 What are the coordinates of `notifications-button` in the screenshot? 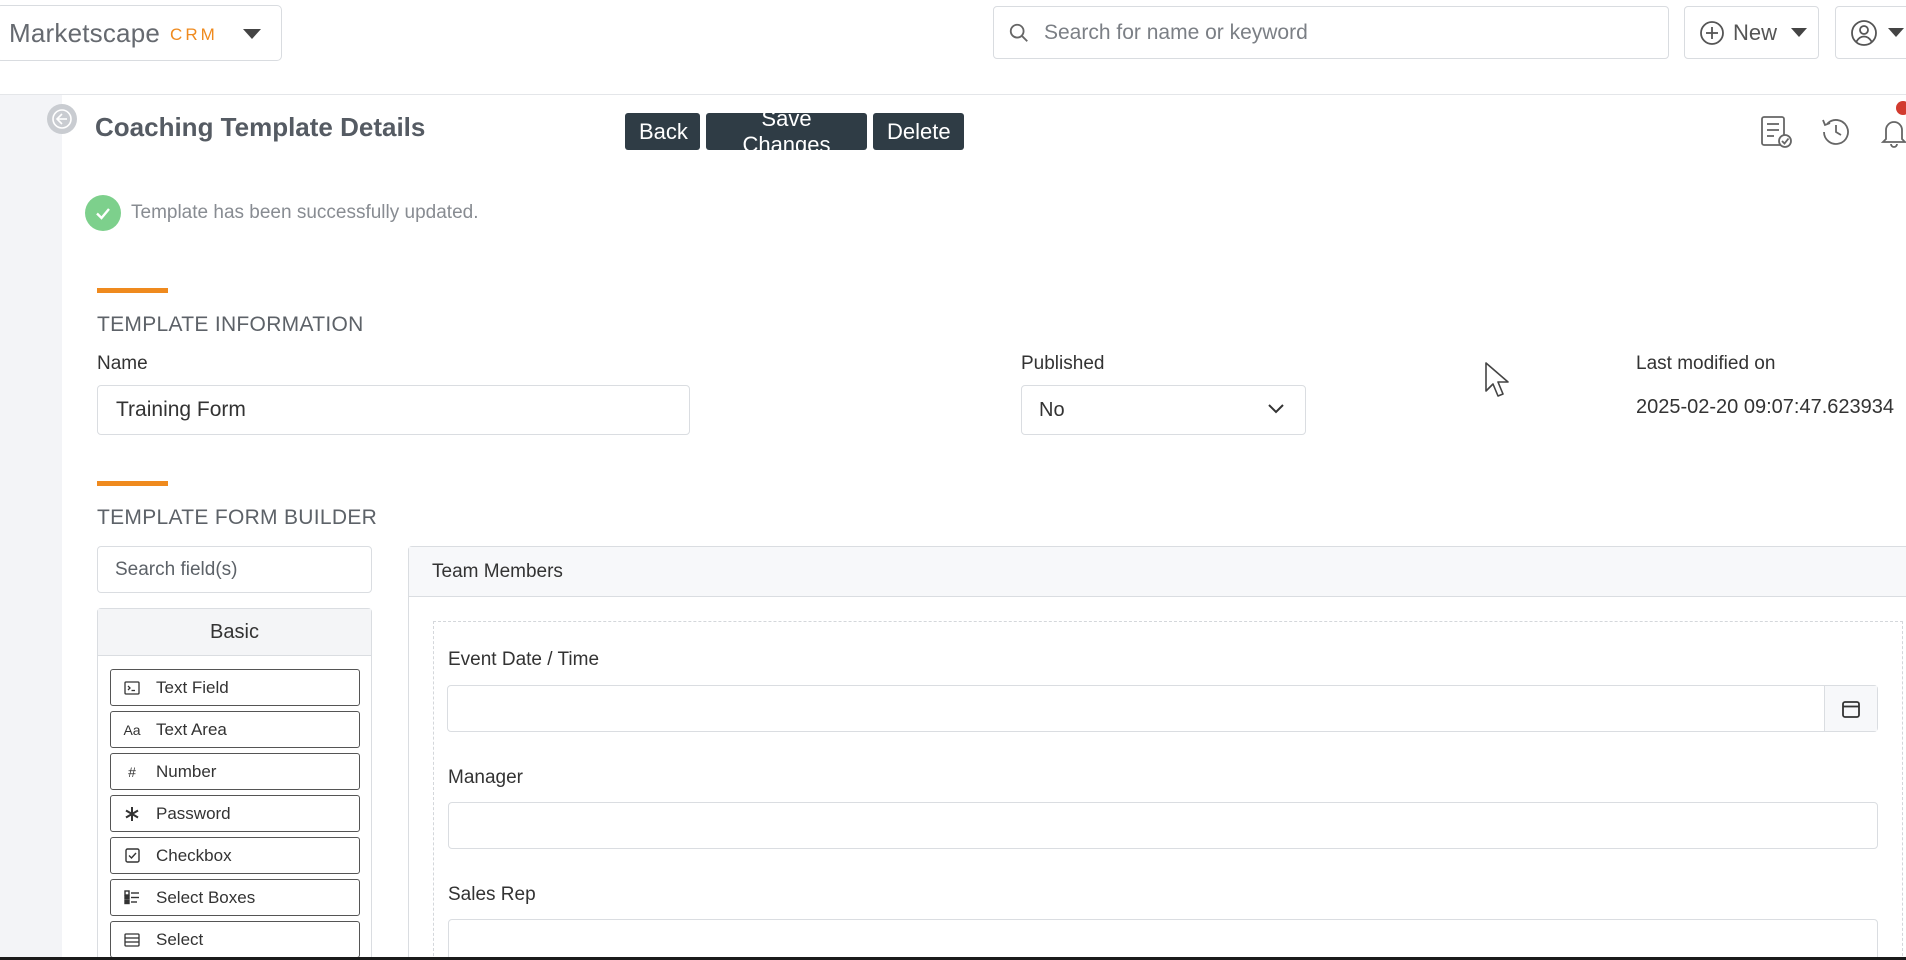 It's located at (1890, 132).